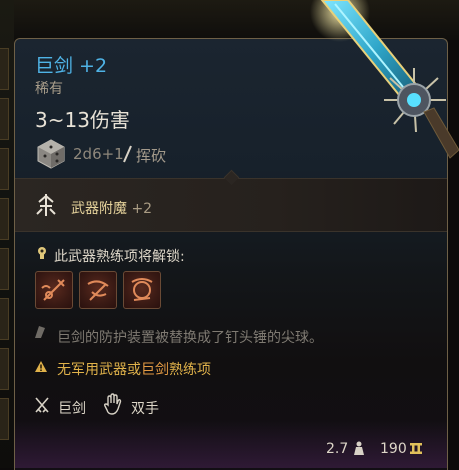 Image resolution: width=459 pixels, height=470 pixels. What do you see at coordinates (42, 253) in the screenshot?
I see `unlock-icon` at bounding box center [42, 253].